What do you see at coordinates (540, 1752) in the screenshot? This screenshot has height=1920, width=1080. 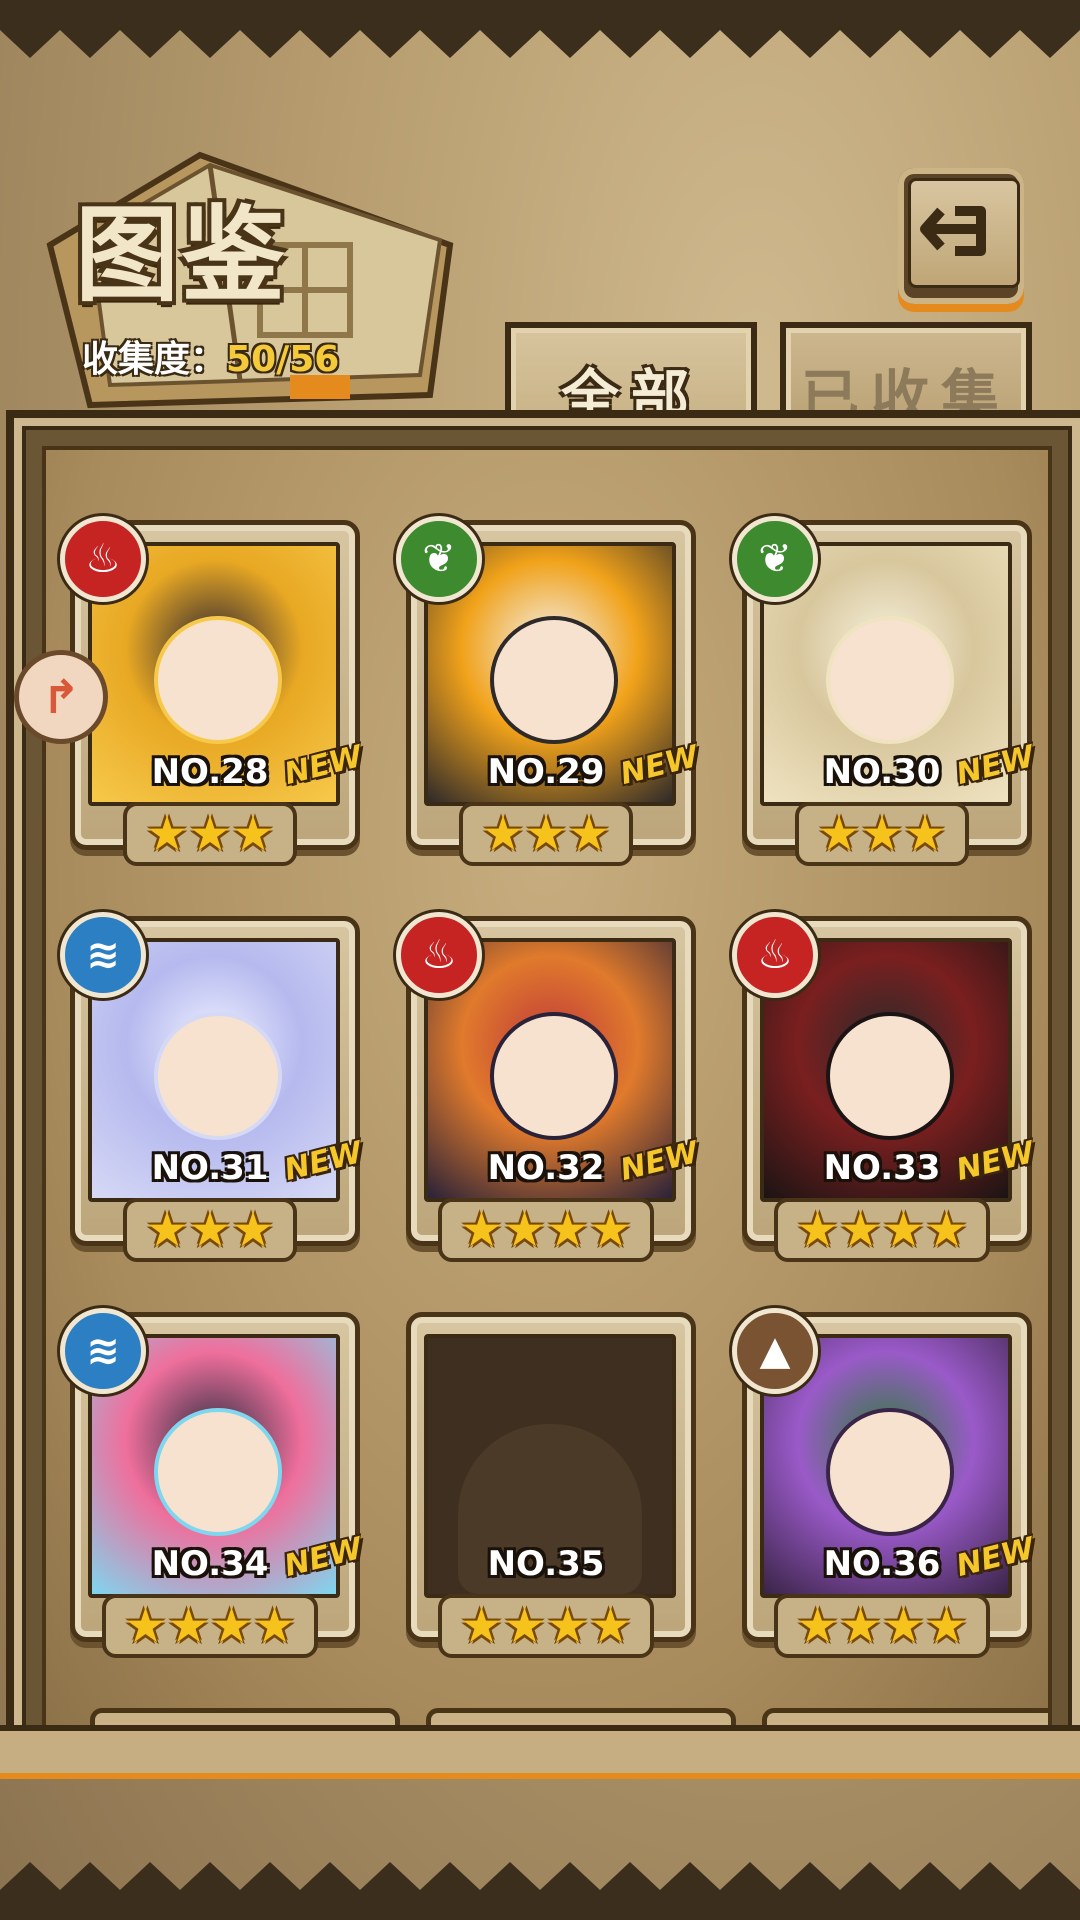 I see `panel-bottom-bar` at bounding box center [540, 1752].